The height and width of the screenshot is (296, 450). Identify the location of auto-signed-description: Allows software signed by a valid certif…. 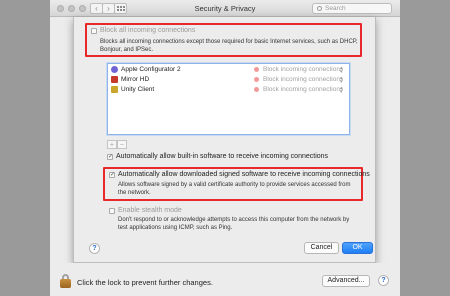
(234, 189).